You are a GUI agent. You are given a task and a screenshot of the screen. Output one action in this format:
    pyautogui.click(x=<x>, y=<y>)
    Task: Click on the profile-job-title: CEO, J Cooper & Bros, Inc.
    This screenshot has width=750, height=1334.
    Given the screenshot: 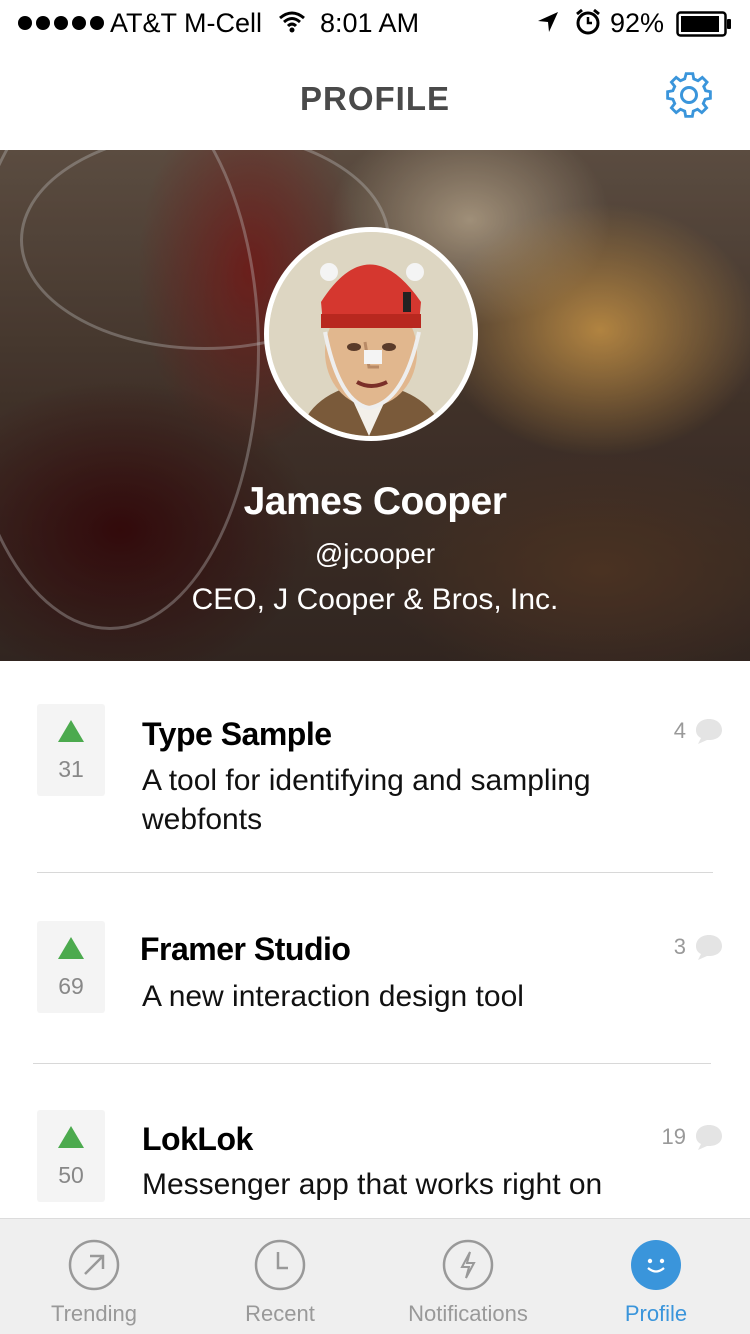 What is the action you would take?
    pyautogui.click(x=375, y=599)
    